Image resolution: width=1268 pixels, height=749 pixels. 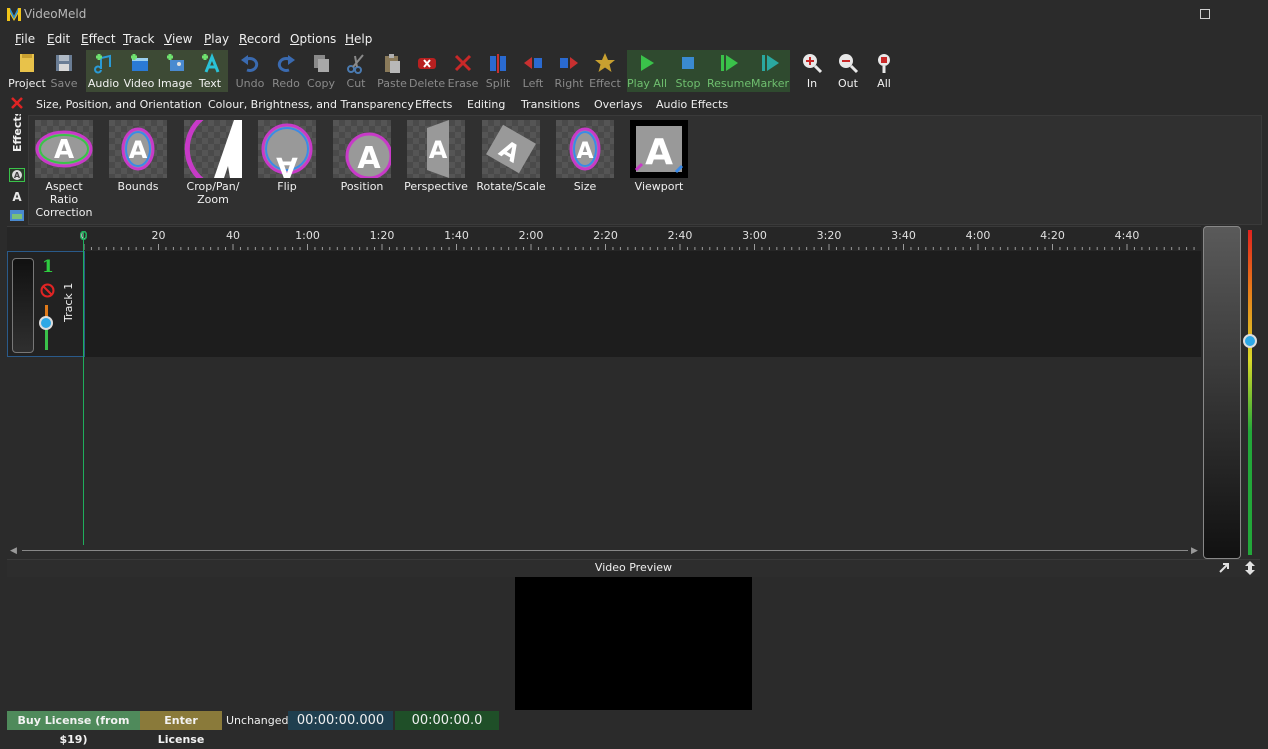 I want to click on track-name: Track 1, so click(x=68, y=302).